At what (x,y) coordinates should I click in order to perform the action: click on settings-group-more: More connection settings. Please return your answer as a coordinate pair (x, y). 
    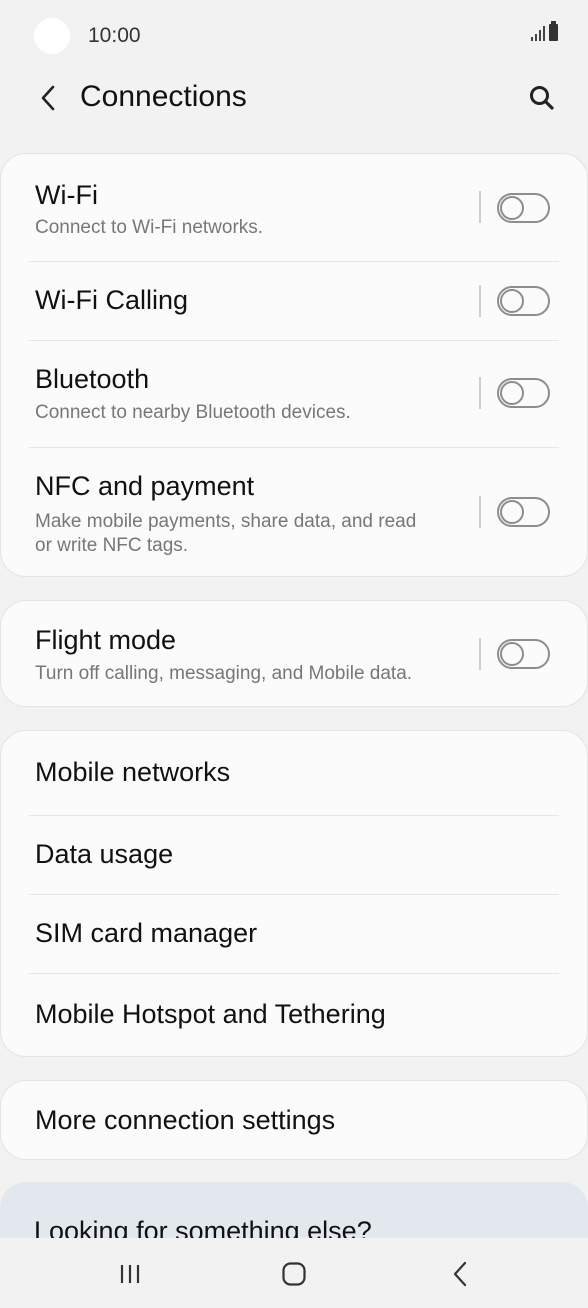
    Looking at the image, I should click on (294, 1120).